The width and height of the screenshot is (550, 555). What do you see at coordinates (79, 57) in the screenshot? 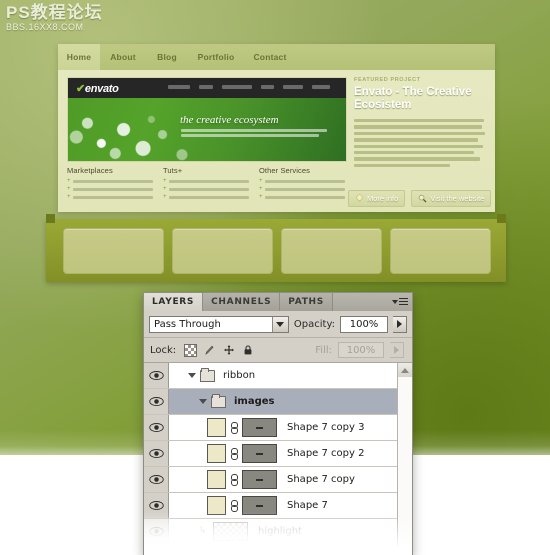
I see `nav-item-home: Home` at bounding box center [79, 57].